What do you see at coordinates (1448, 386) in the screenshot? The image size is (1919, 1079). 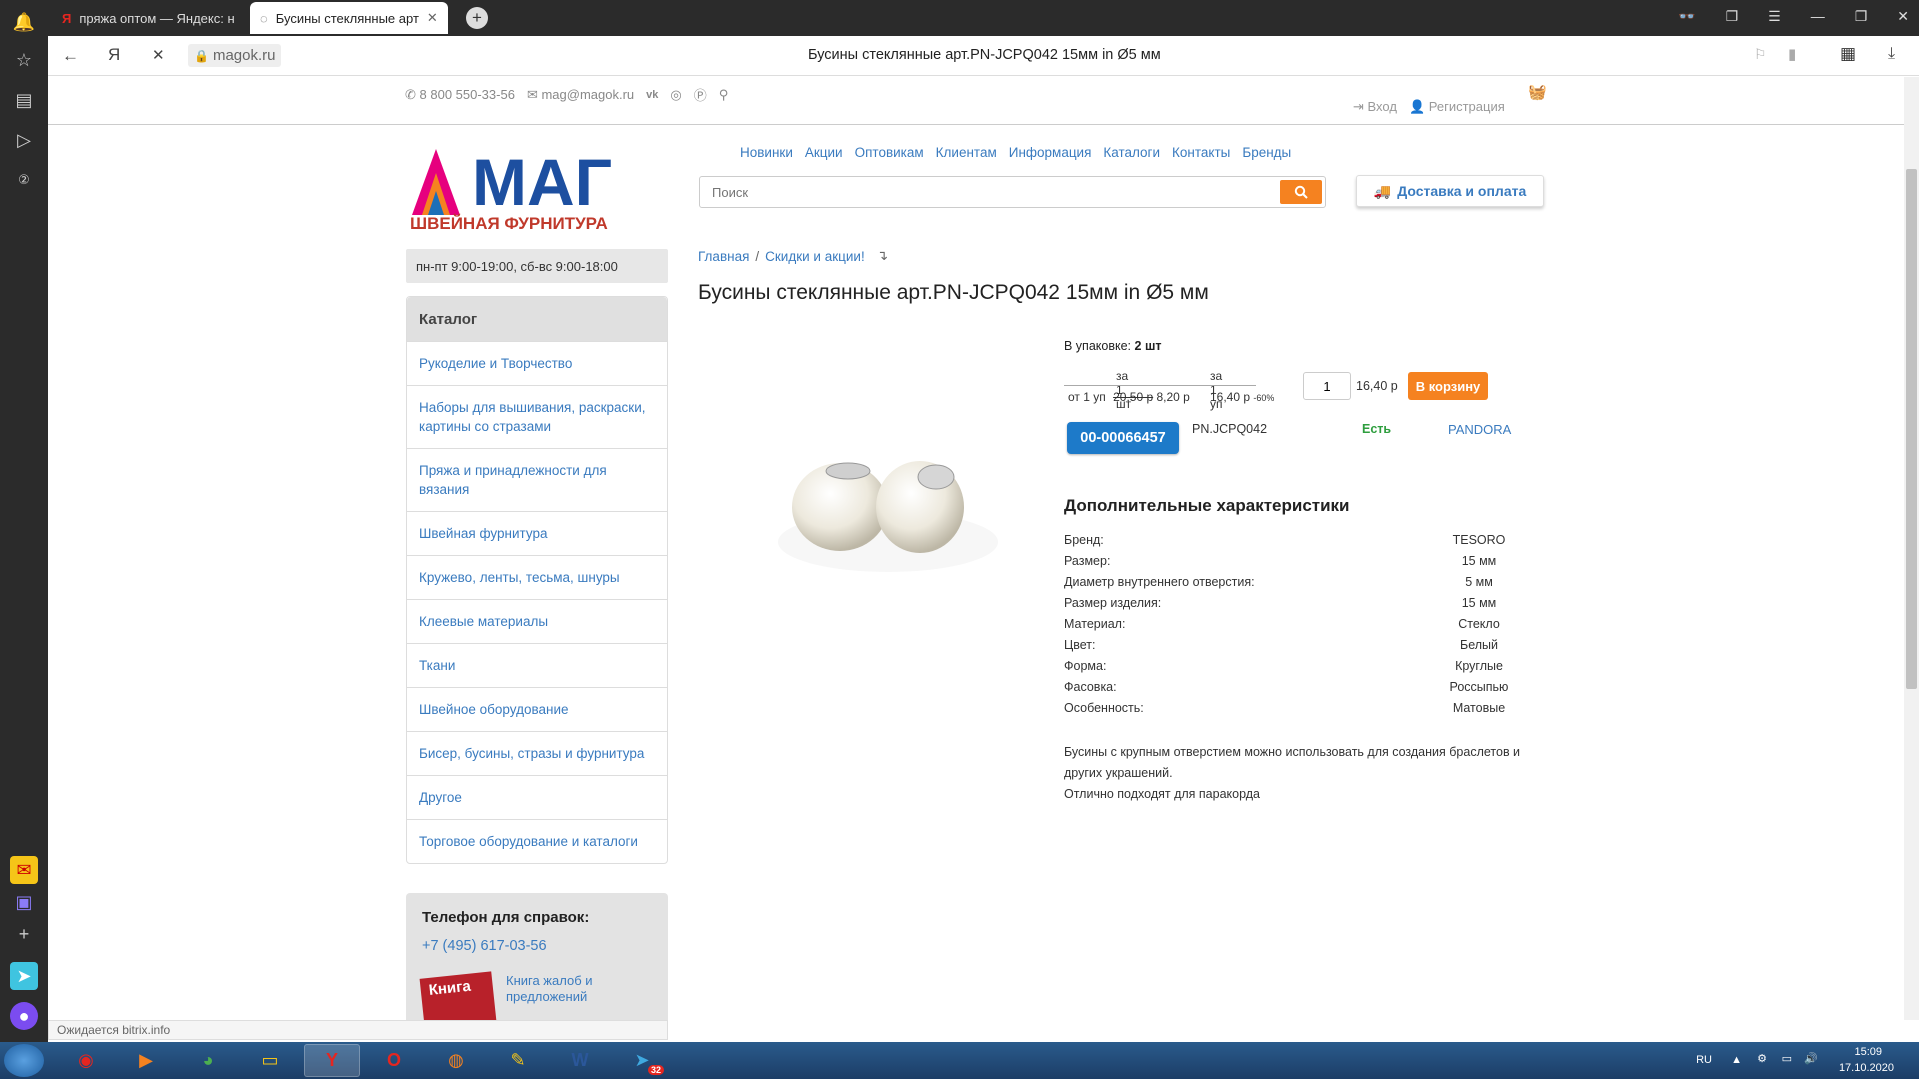 I see `add-to-cart-button: В корзину` at bounding box center [1448, 386].